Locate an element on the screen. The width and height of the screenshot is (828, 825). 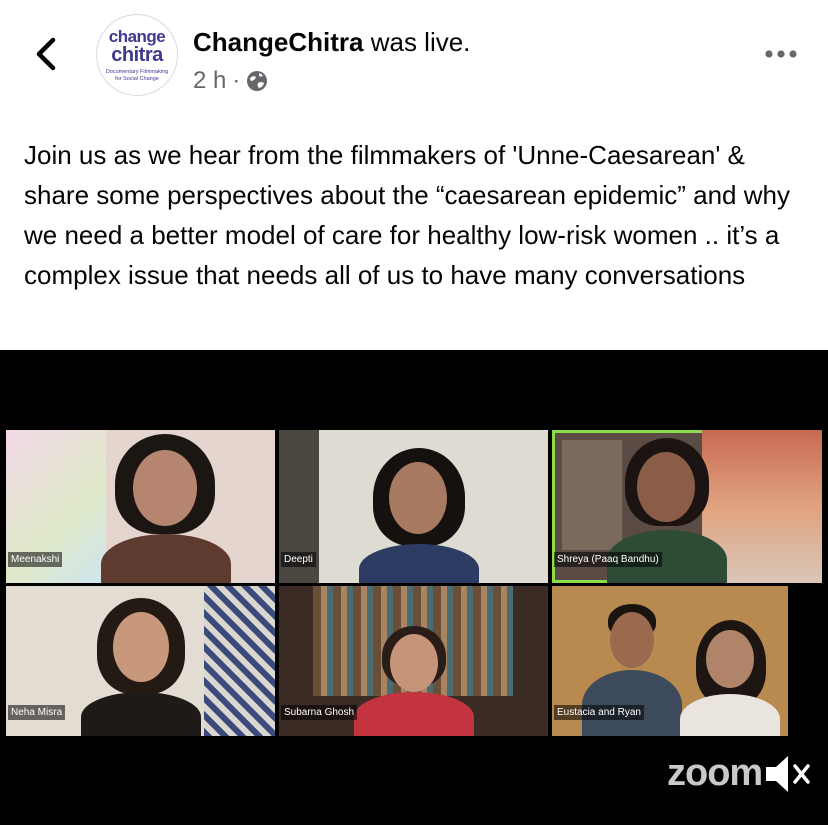
zoom-watermark: zoom is located at coordinates (715, 773).